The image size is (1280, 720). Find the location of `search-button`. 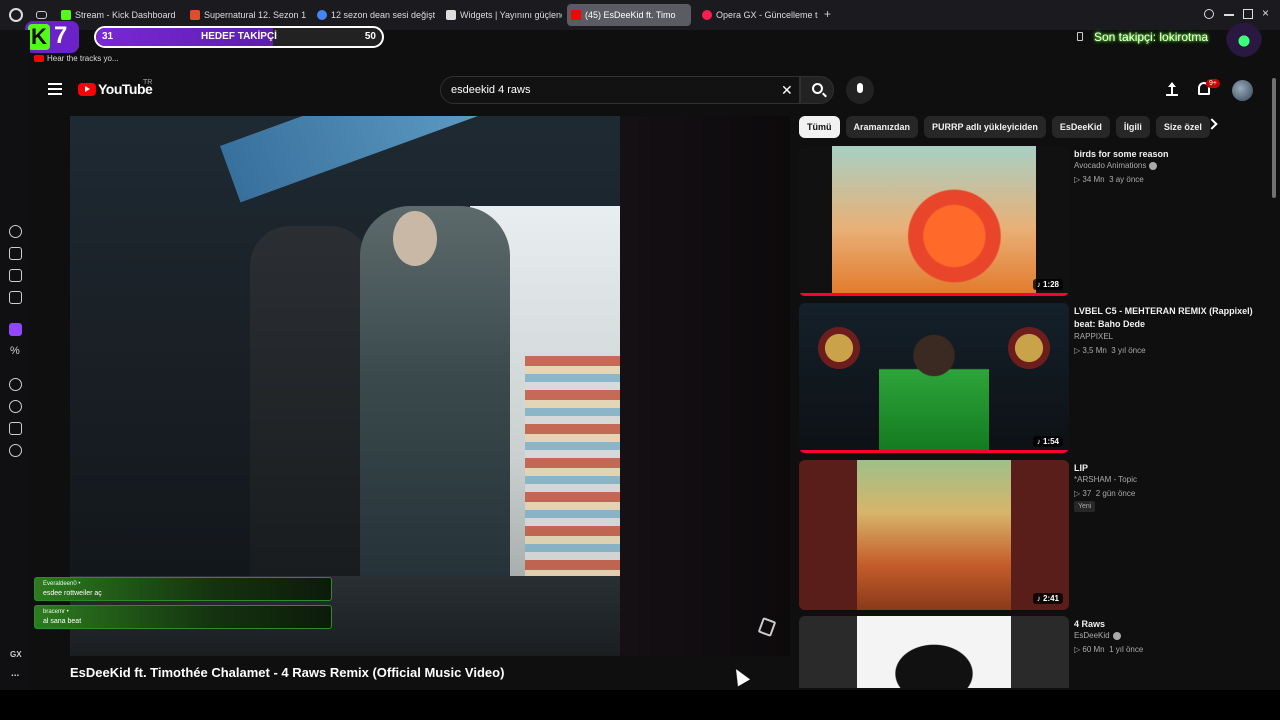

search-button is located at coordinates (817, 90).